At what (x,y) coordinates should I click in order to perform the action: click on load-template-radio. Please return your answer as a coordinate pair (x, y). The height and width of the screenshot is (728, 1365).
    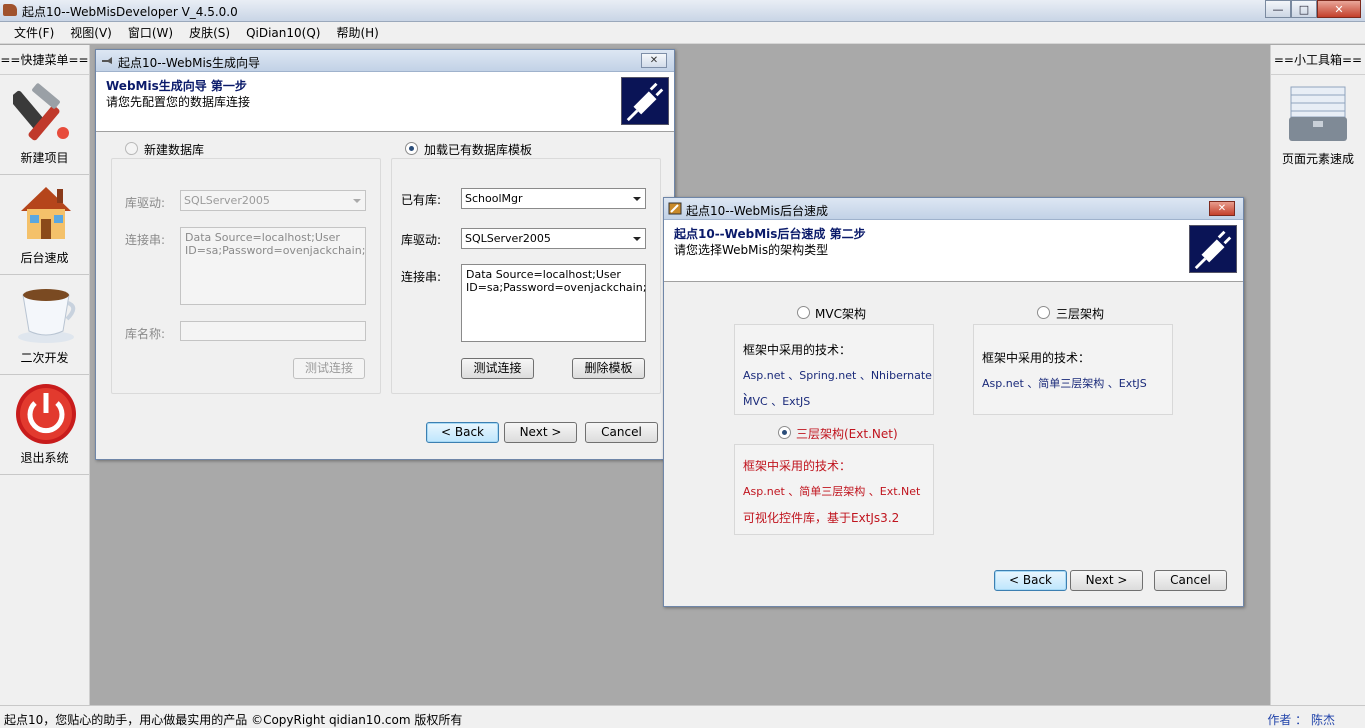
    Looking at the image, I should click on (411, 148).